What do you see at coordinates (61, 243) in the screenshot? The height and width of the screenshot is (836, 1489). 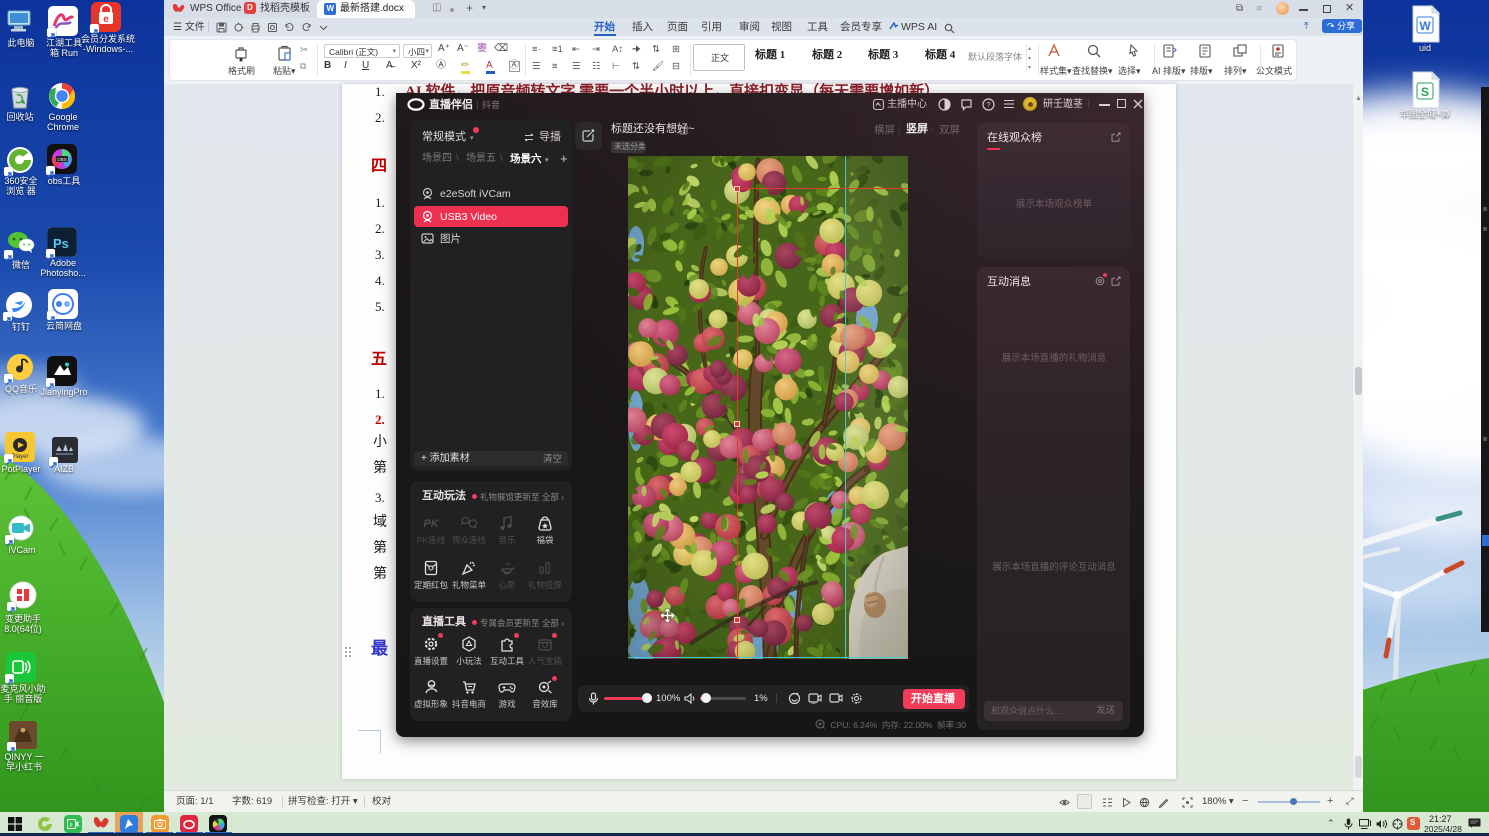 I see `svg-text: Ps` at bounding box center [61, 243].